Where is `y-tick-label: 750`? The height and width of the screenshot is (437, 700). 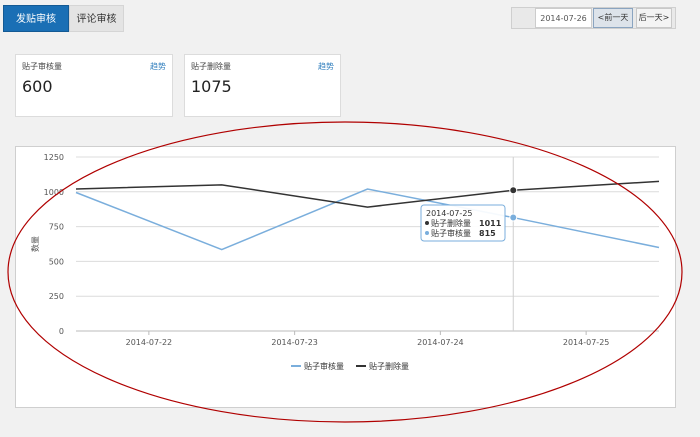
y-tick-label: 750 is located at coordinates (56, 227).